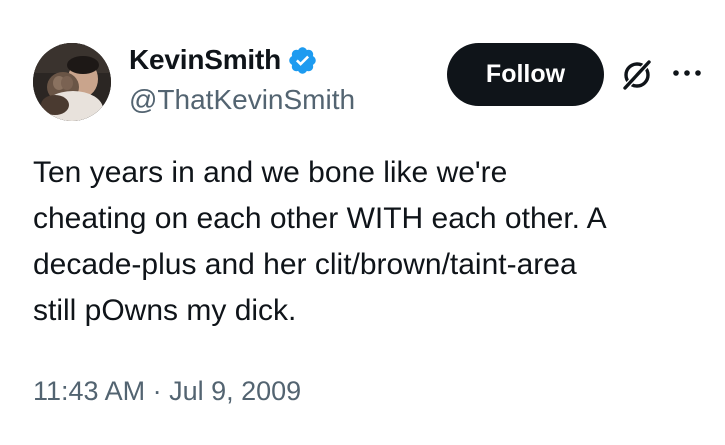  I want to click on author-handle: @ThatKevinSmith, so click(242, 100).